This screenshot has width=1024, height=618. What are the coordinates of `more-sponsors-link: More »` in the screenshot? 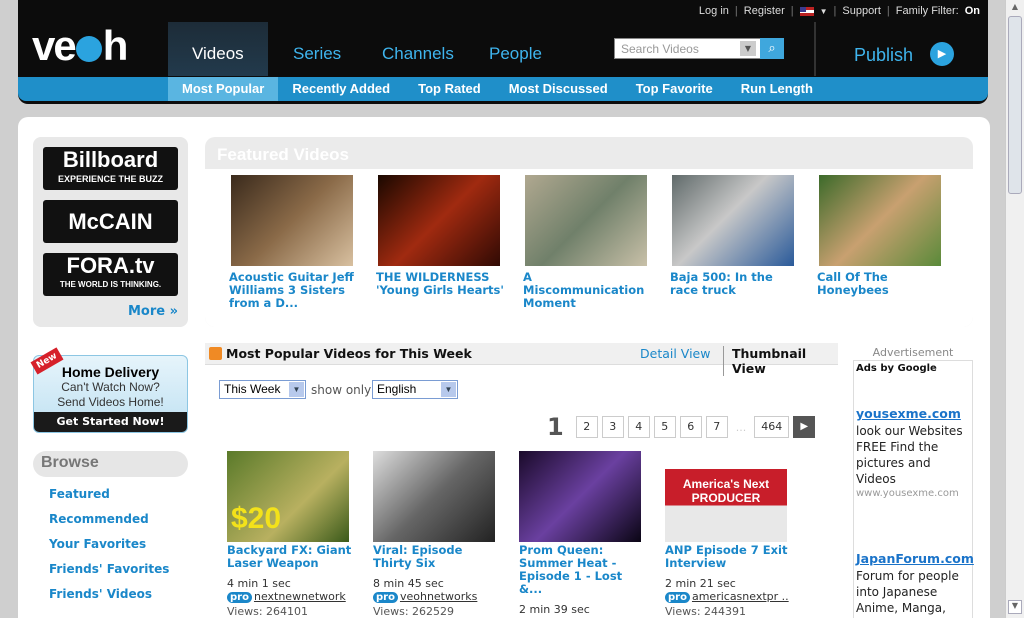 It's located at (153, 311).